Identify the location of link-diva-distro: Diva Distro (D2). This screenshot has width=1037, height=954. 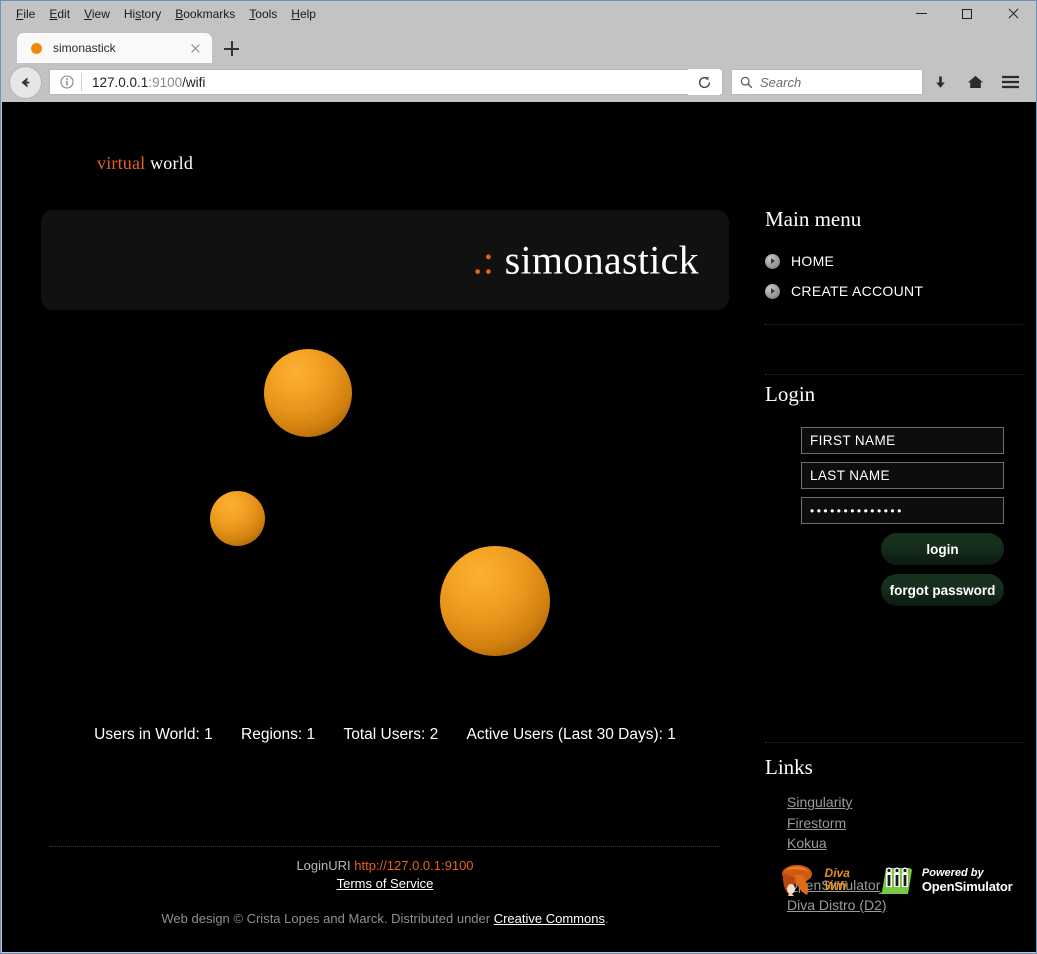
(837, 905).